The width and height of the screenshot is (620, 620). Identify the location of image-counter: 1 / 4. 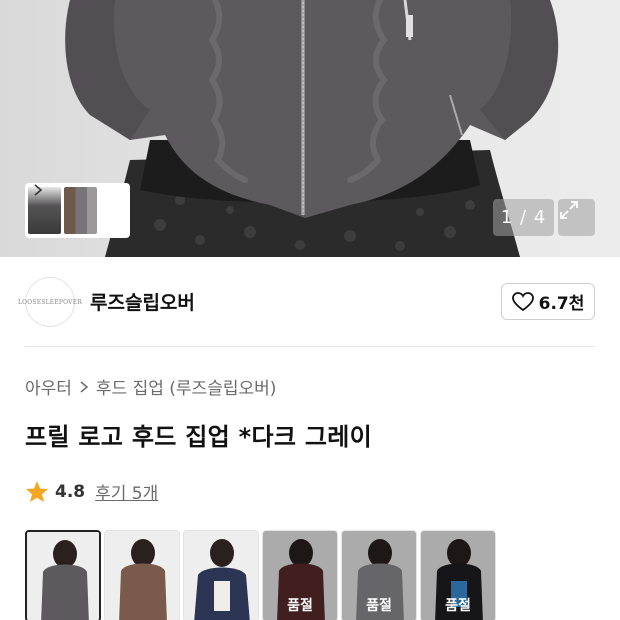
(523, 217).